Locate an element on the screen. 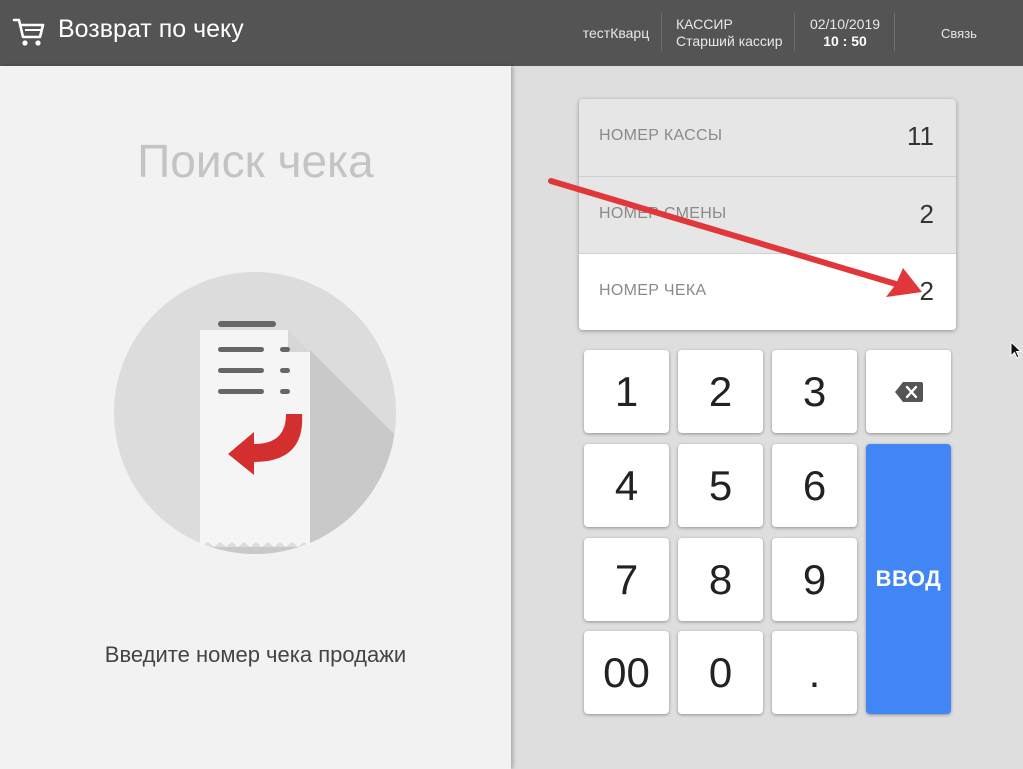  key-1: 1 is located at coordinates (626, 391).